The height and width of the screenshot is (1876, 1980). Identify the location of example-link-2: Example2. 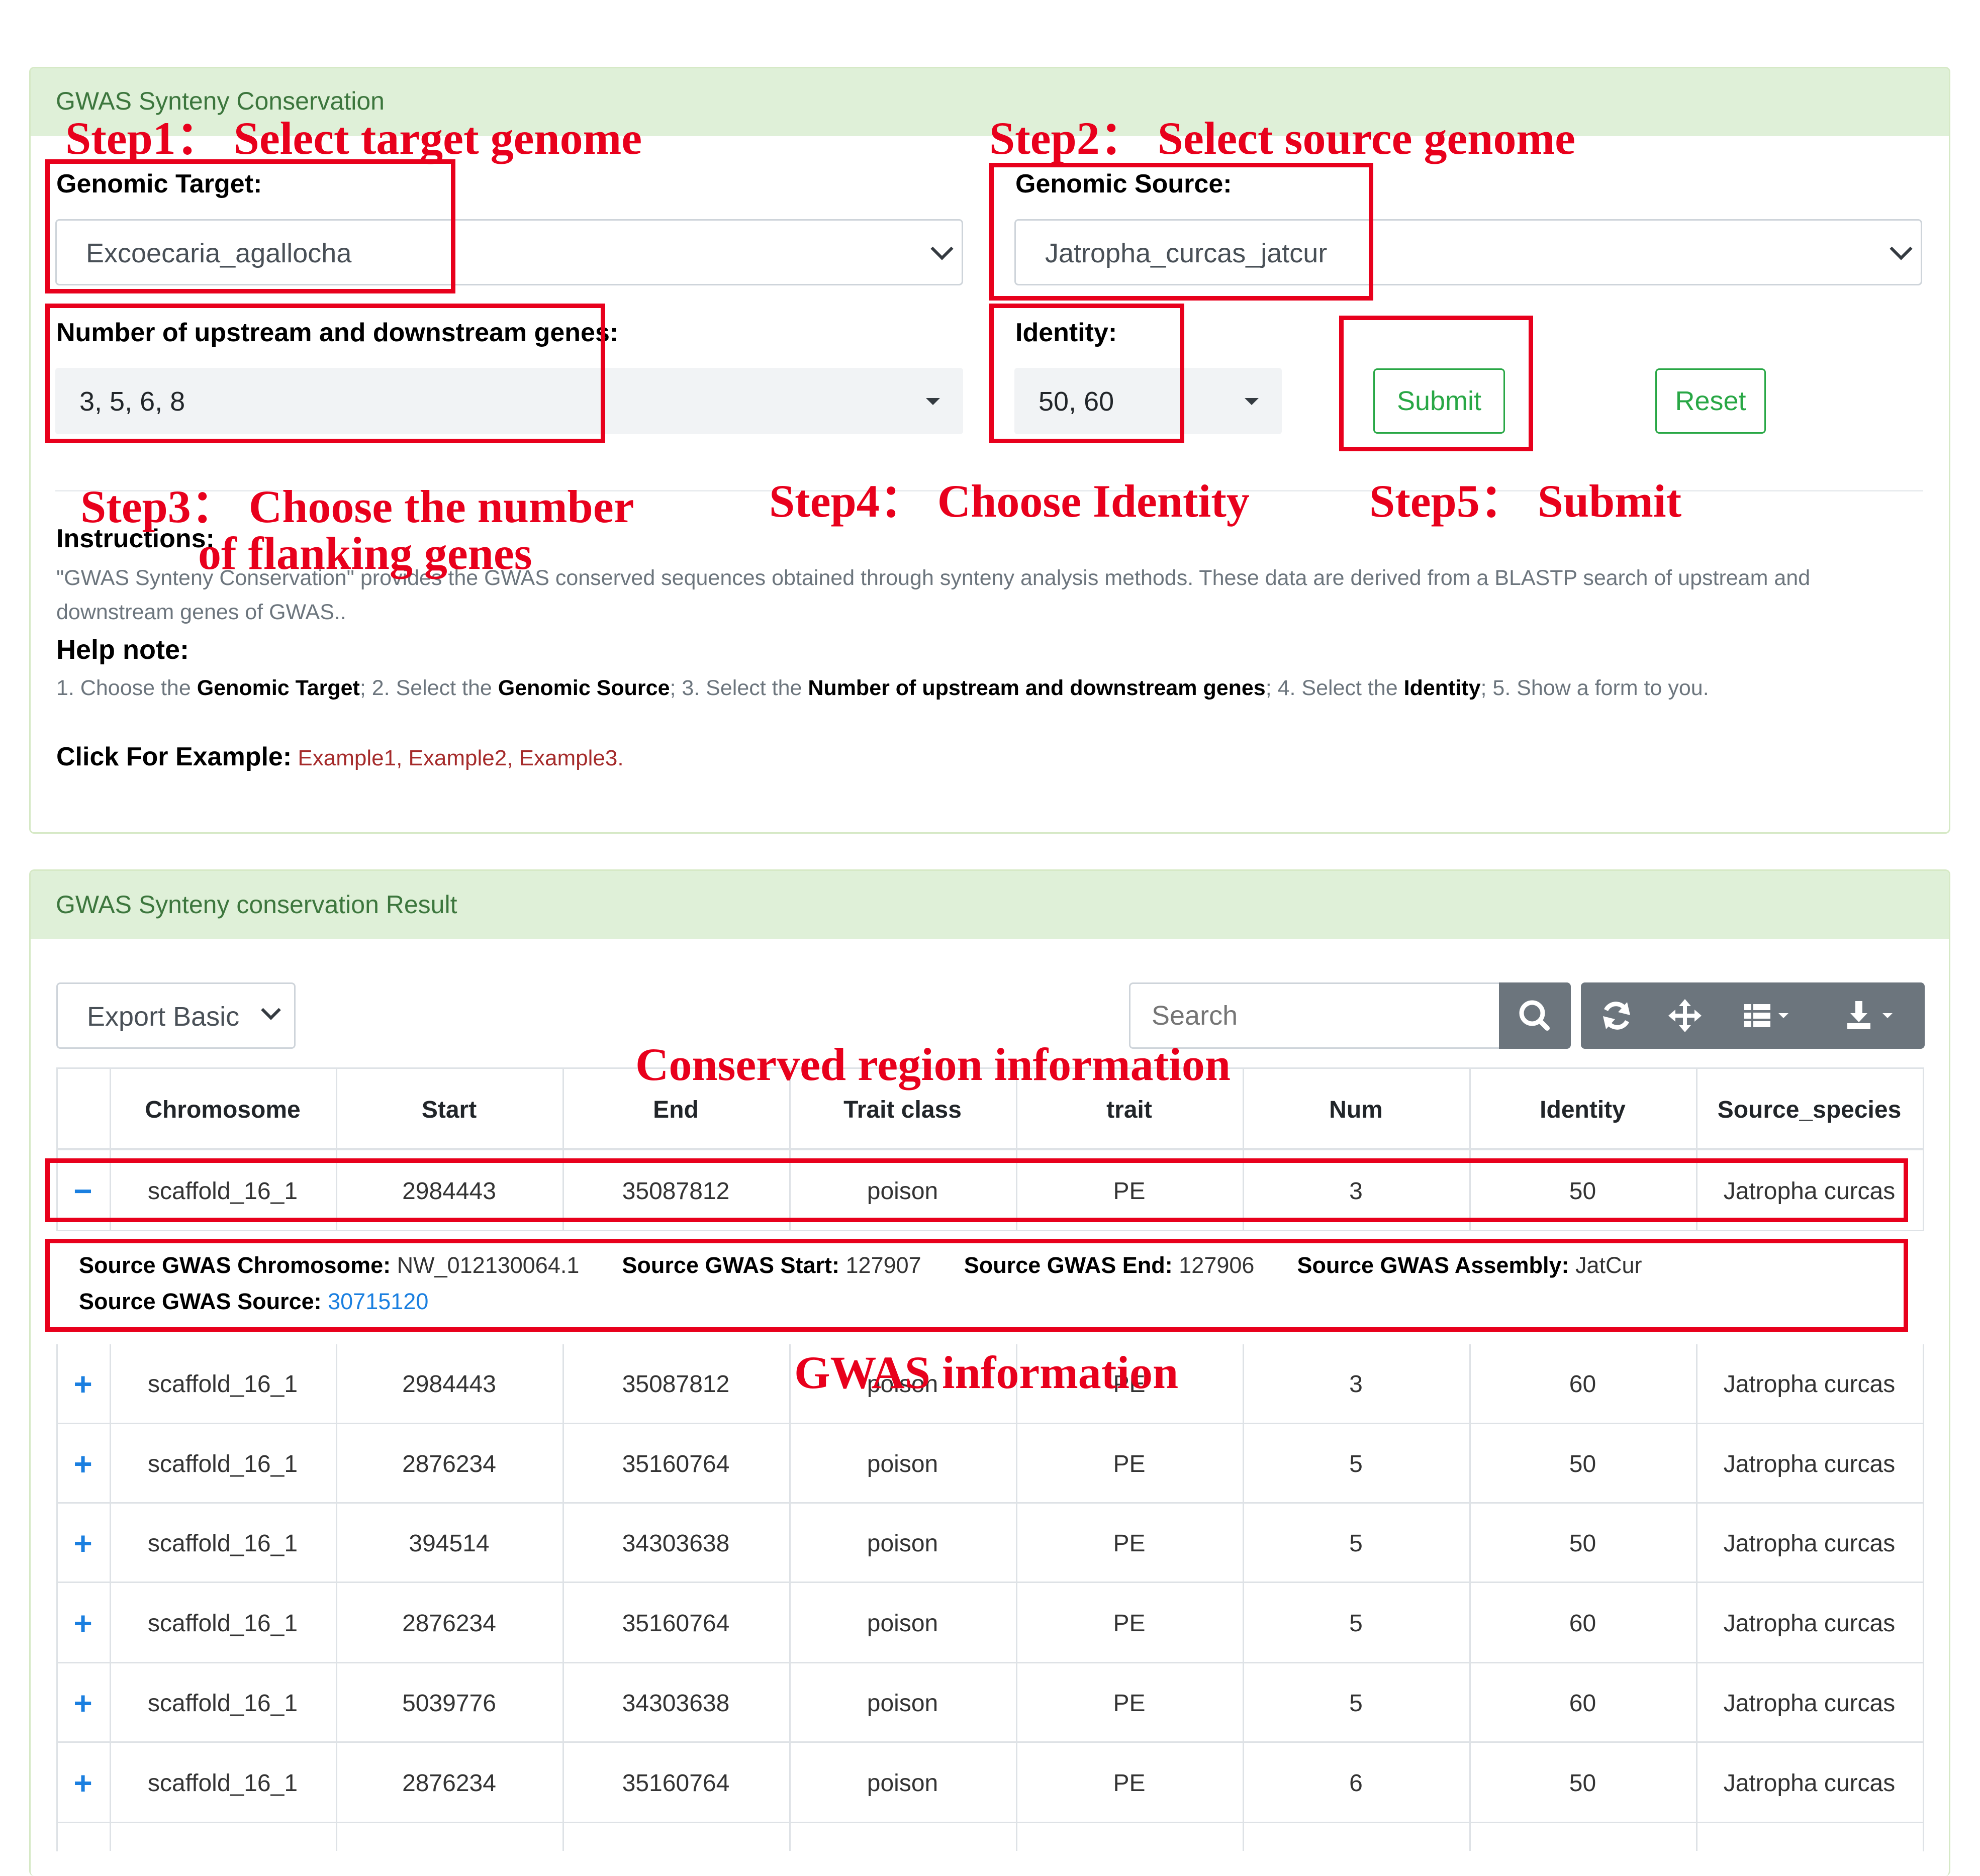
(458, 758).